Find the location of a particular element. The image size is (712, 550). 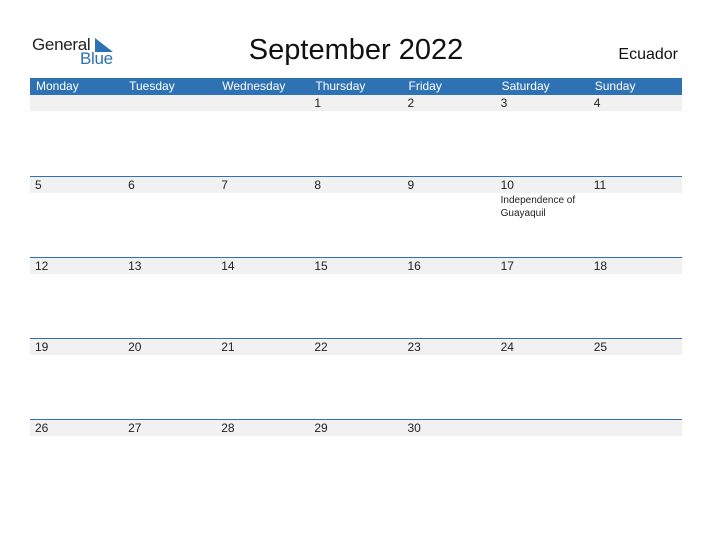

date-number-row: 26 27 28 29 30 is located at coordinates (356, 428).